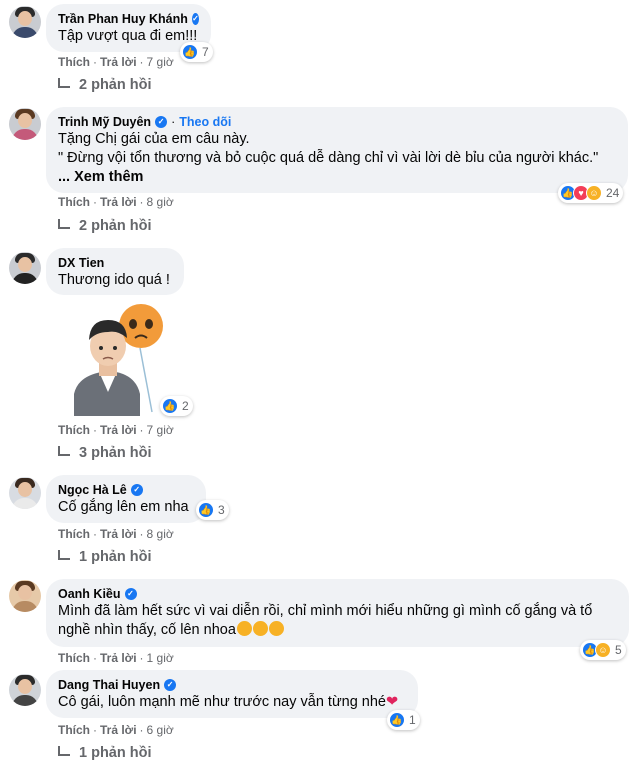 The height and width of the screenshot is (768, 641). Describe the element at coordinates (392, 702) in the screenshot. I see `heart-emoji-icon: ❤` at that location.